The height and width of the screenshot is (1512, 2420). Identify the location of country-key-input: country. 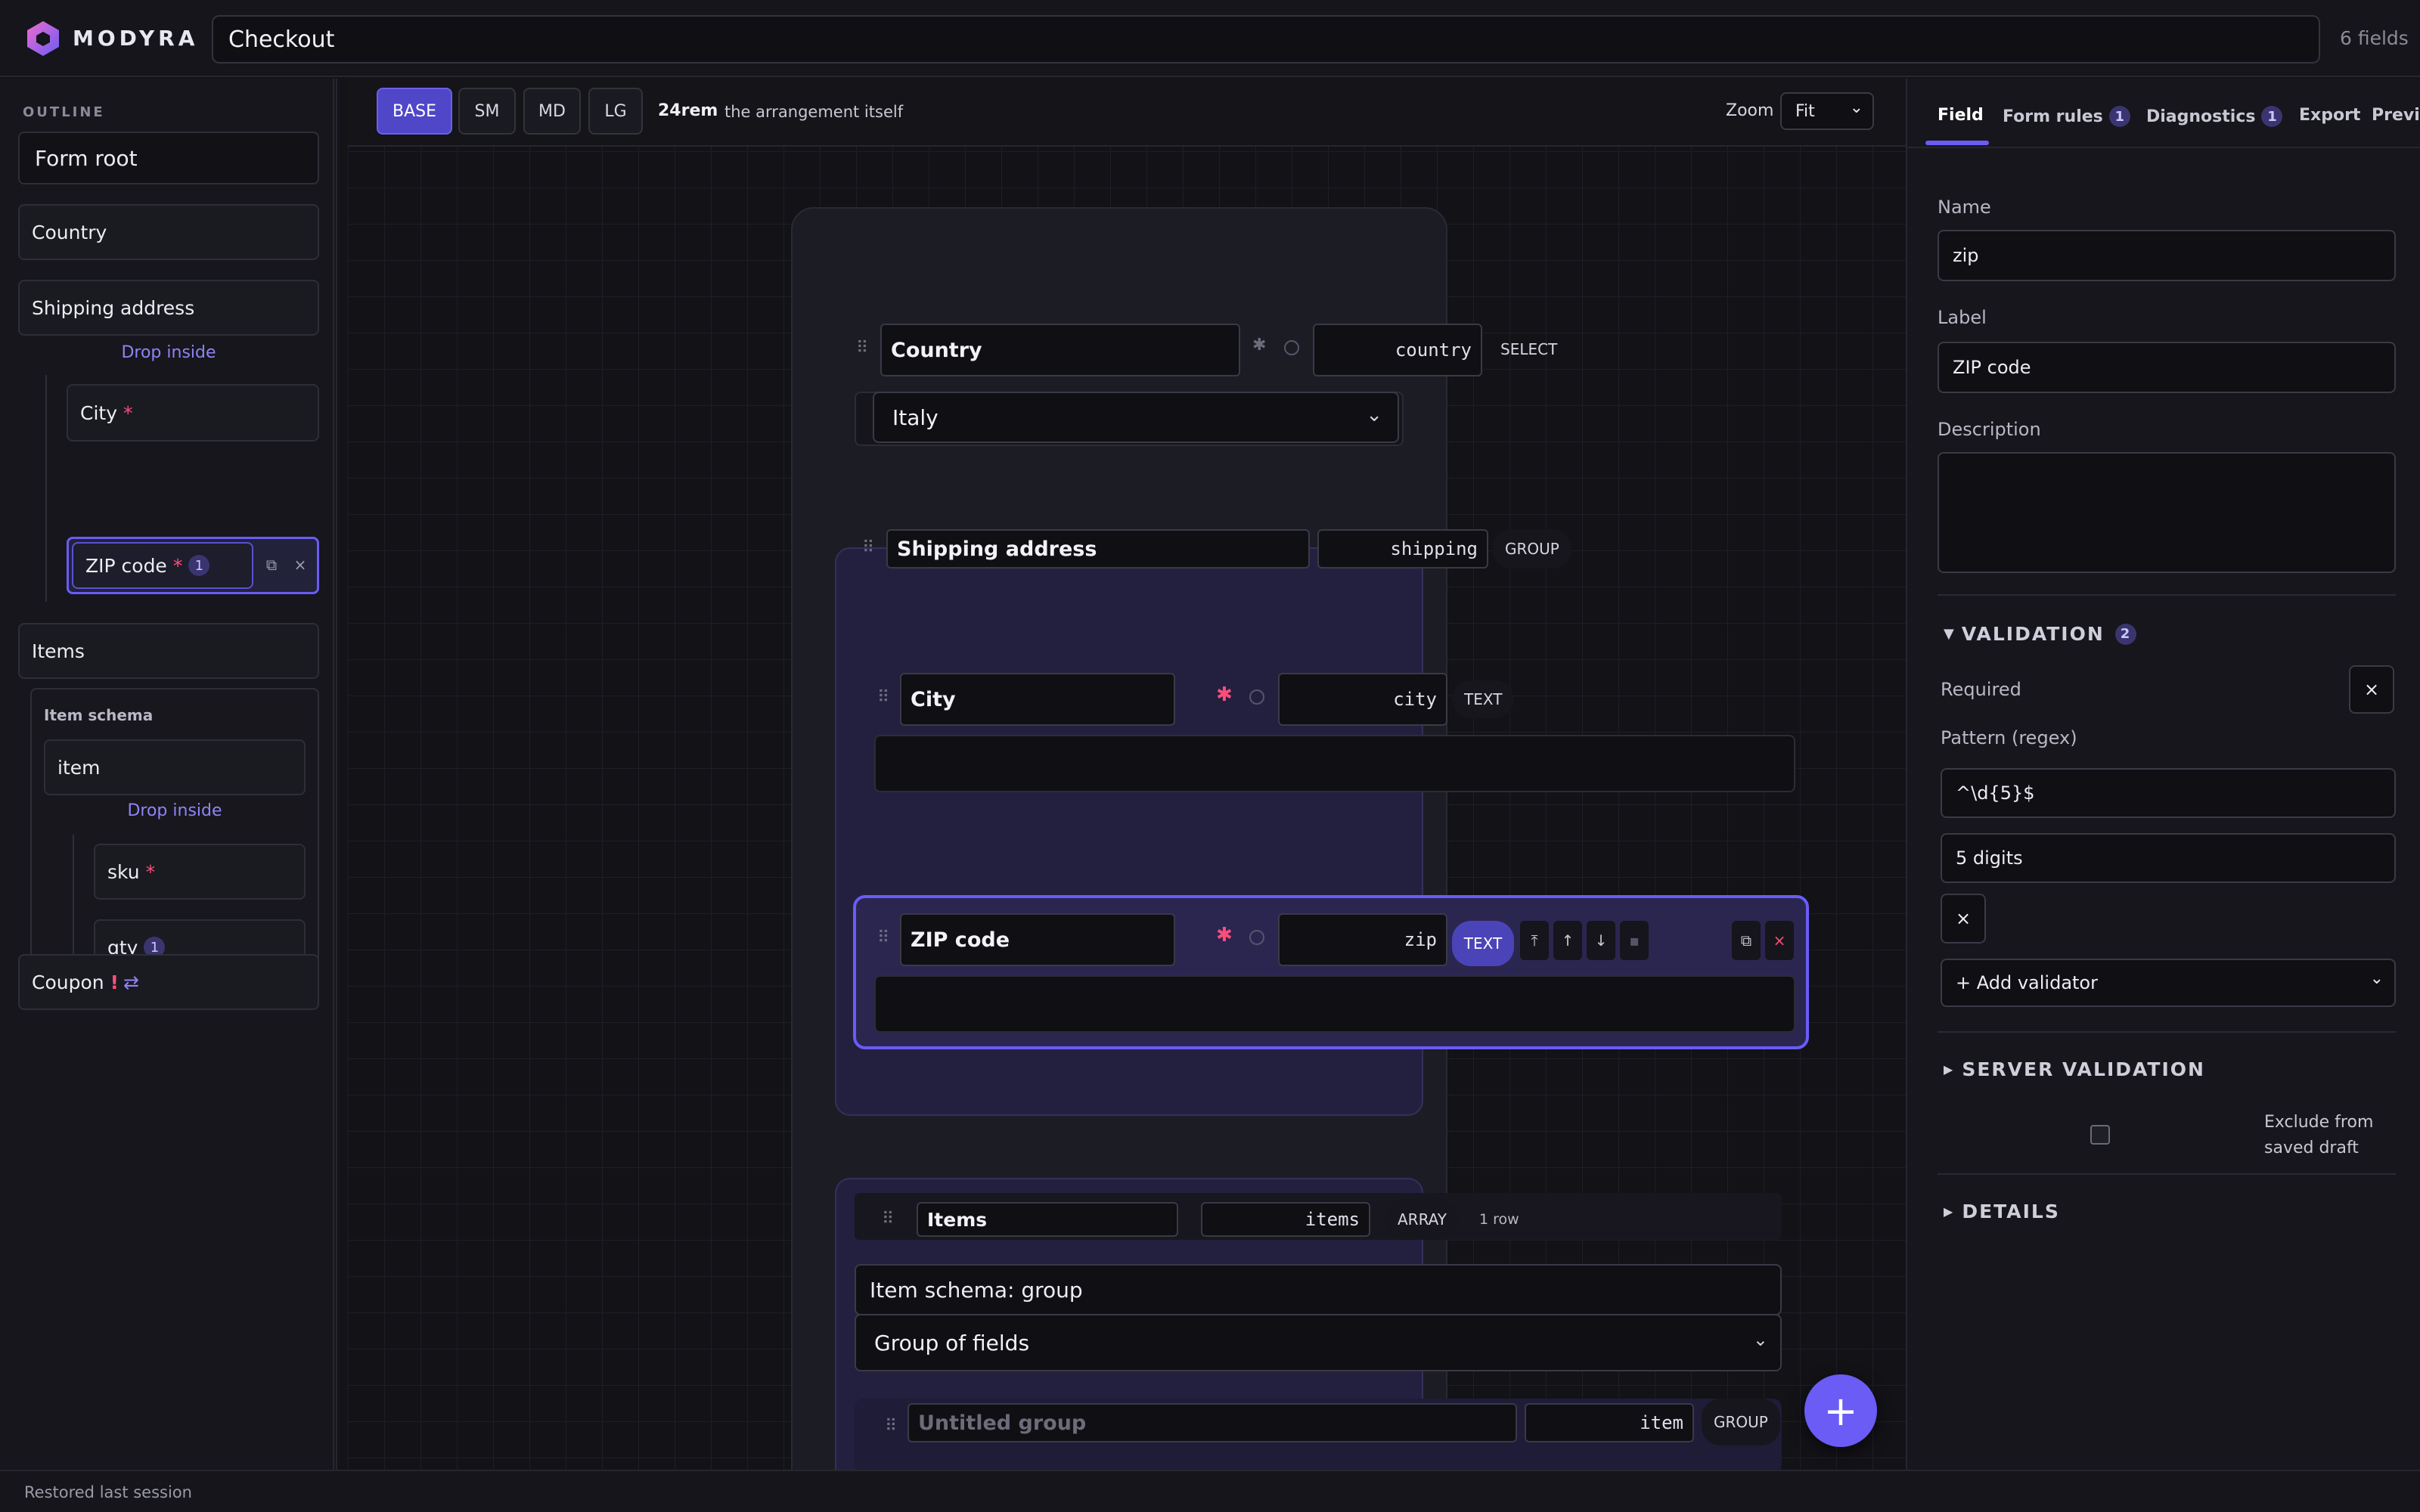
(1397, 350).